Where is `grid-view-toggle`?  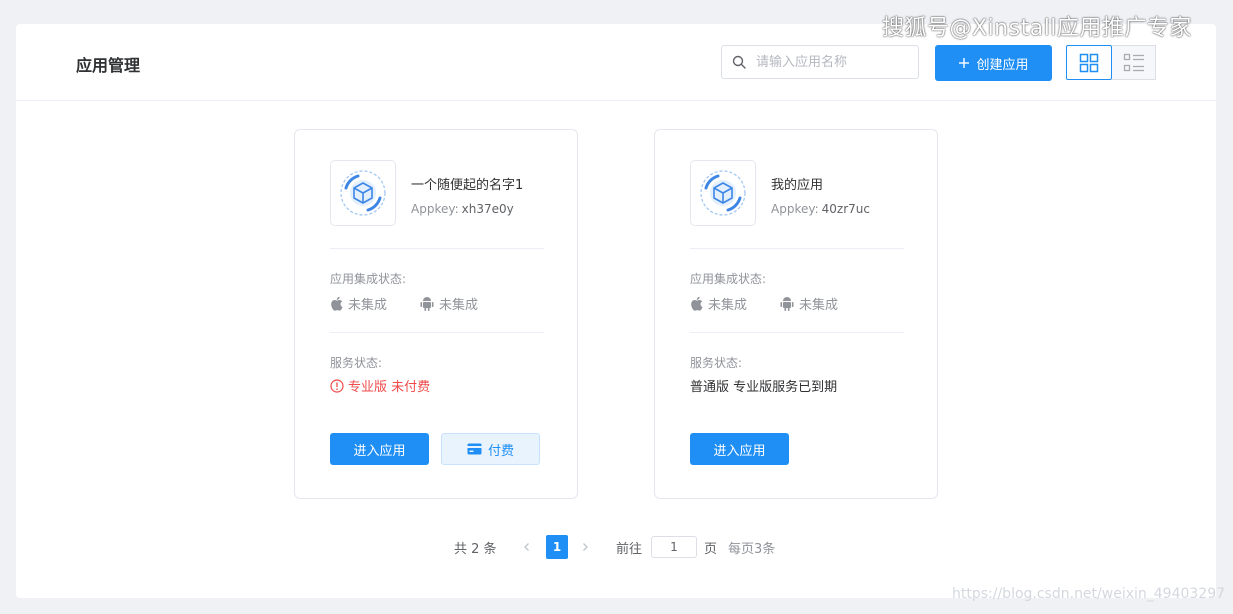
grid-view-toggle is located at coordinates (1089, 62).